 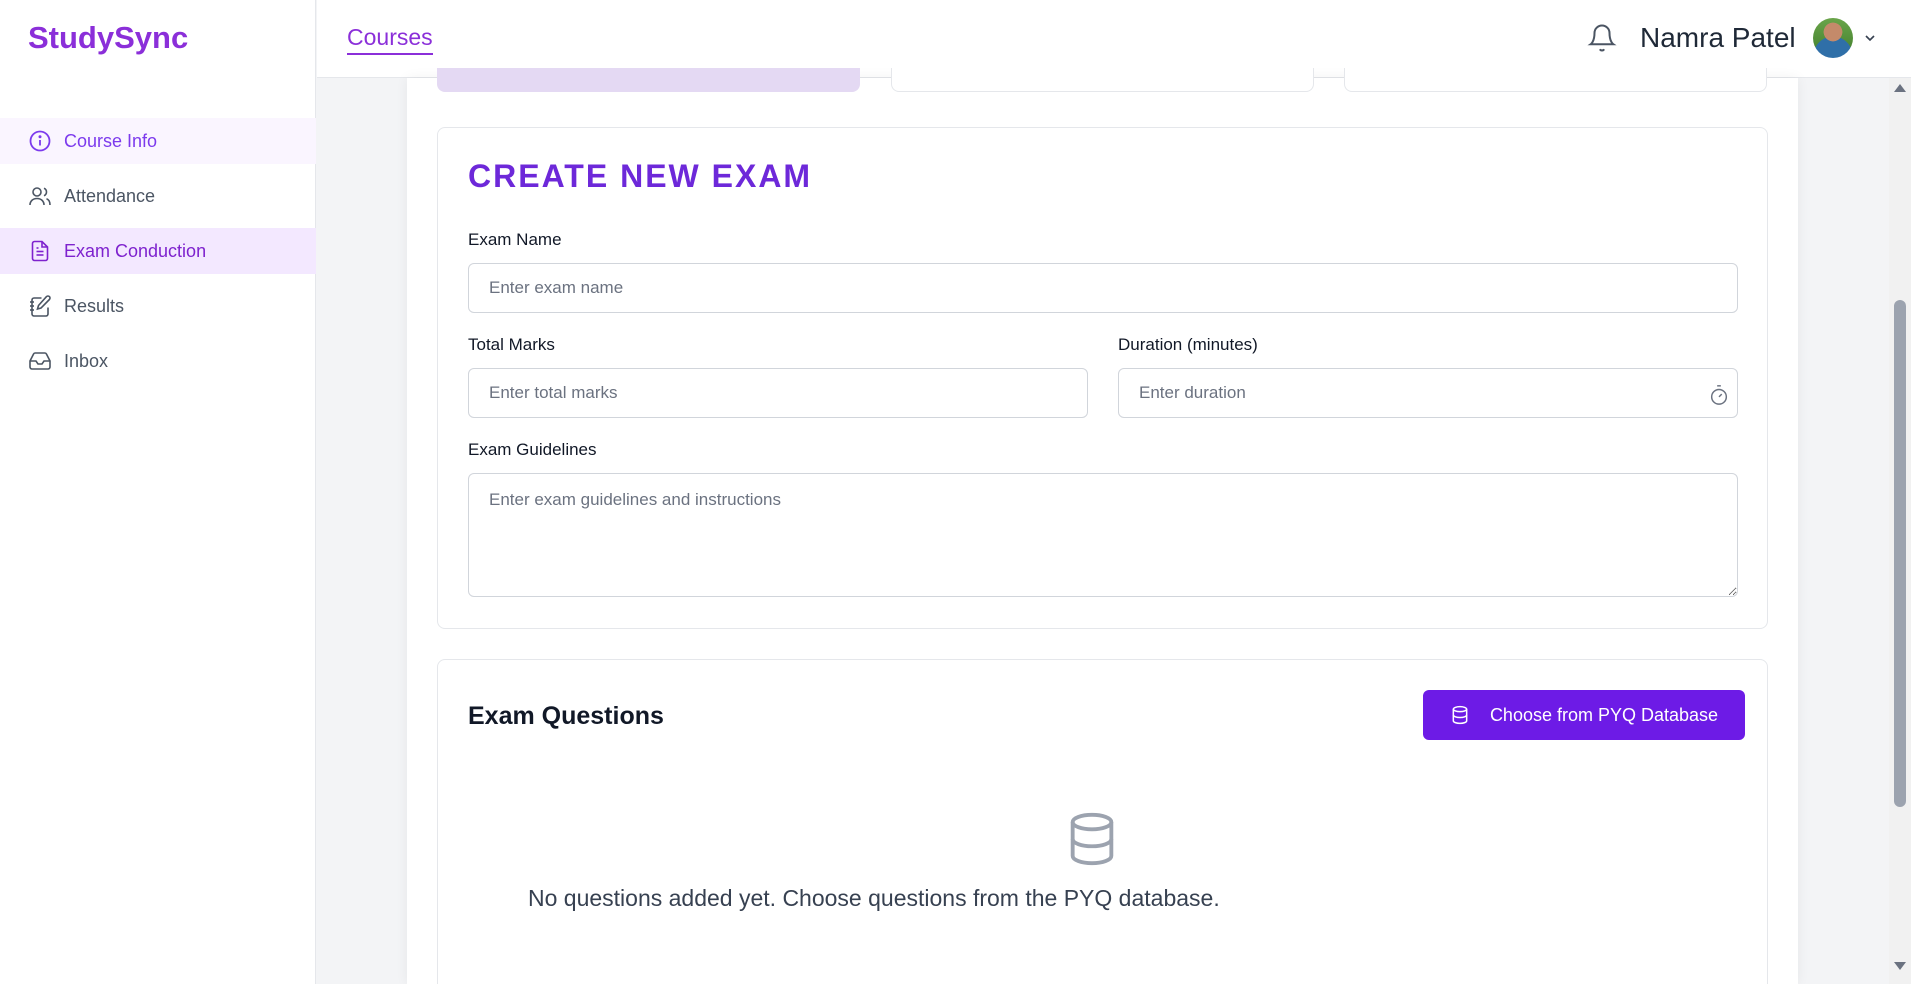 What do you see at coordinates (40, 306) in the screenshot?
I see `notebook-pen-icon` at bounding box center [40, 306].